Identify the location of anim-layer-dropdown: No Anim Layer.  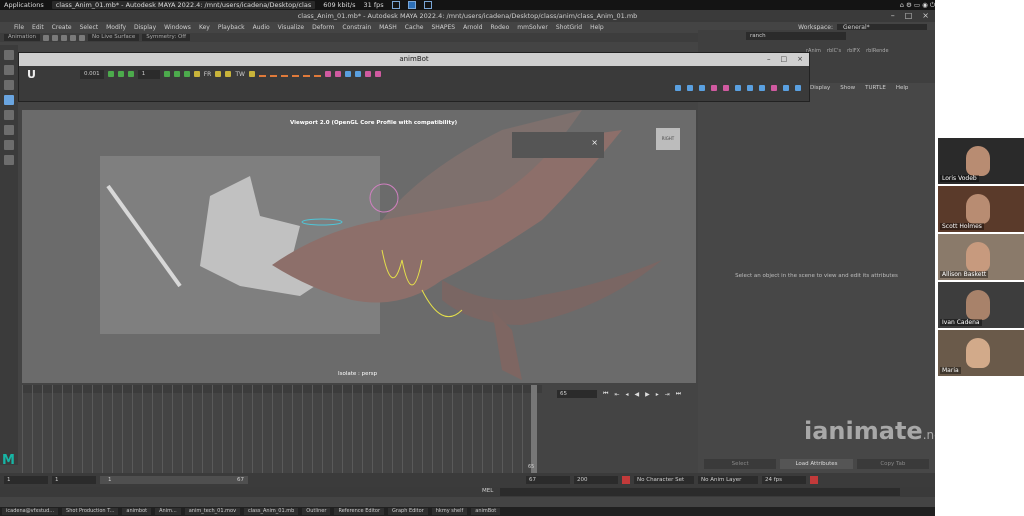
(728, 480).